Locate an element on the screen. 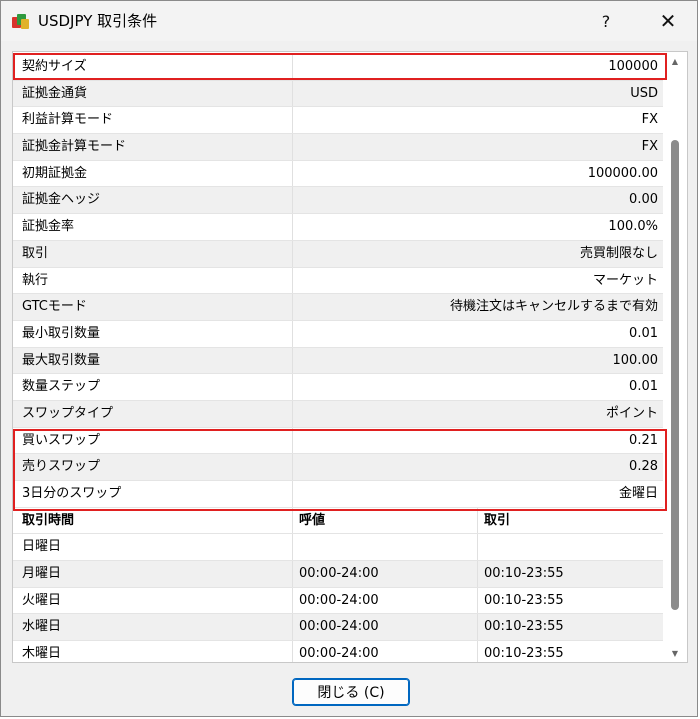 Image resolution: width=700 pixels, height=719 pixels. spec-value: 0.28 is located at coordinates (643, 467).